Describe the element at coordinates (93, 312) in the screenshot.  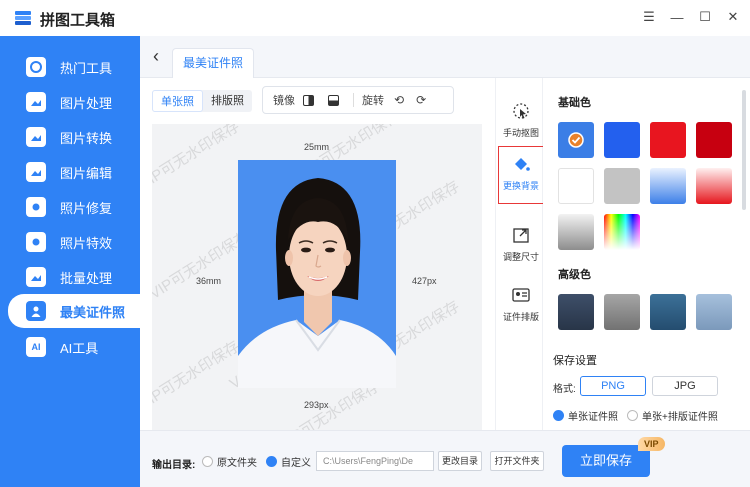
I see `sidebar-item-label: 最美证件照` at that location.